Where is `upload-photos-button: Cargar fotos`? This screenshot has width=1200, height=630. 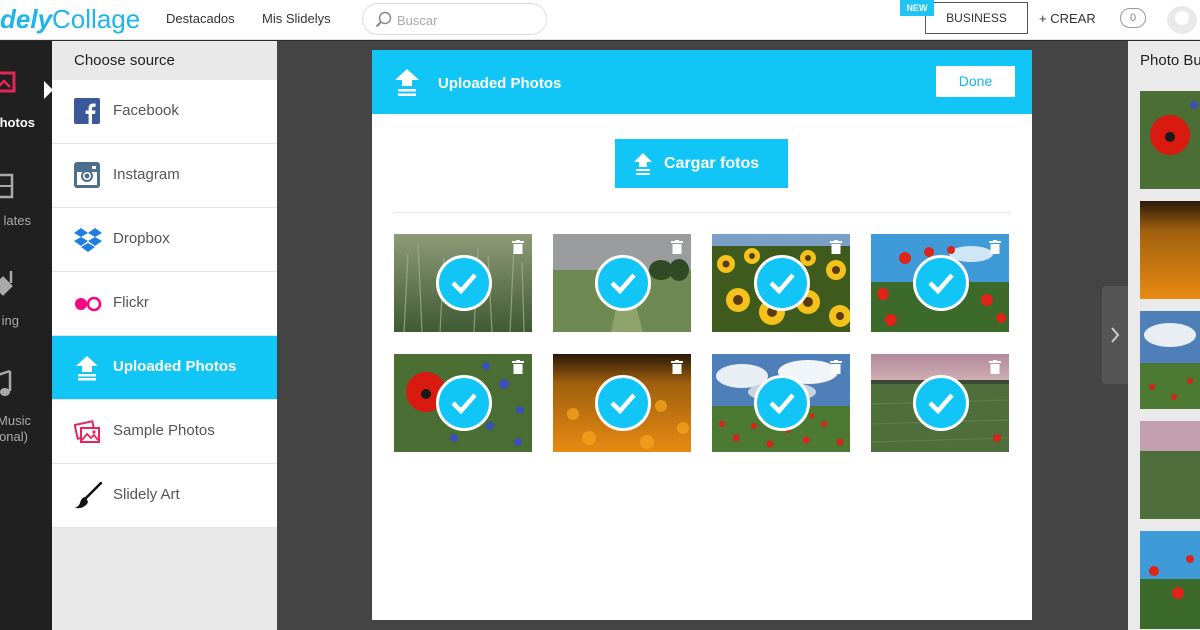
upload-photos-button: Cargar fotos is located at coordinates (701, 163).